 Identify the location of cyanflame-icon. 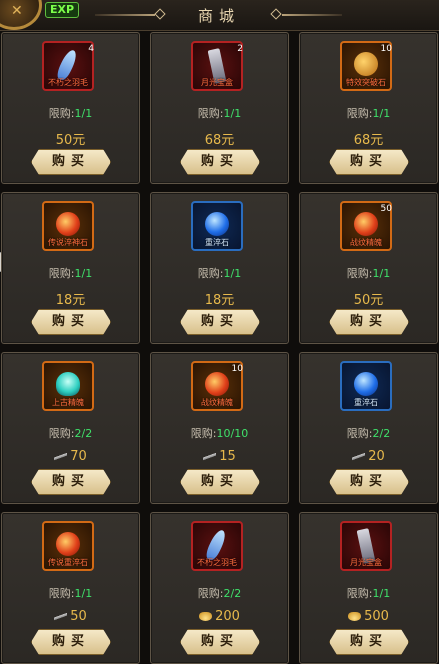
(68, 384).